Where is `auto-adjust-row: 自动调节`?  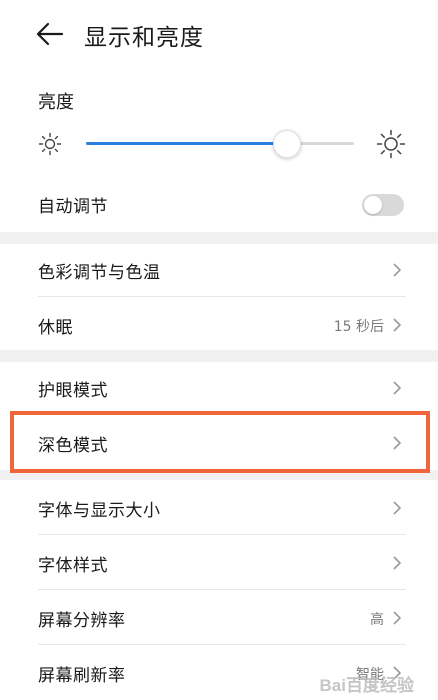
auto-adjust-row: 自动调节 is located at coordinates (219, 204).